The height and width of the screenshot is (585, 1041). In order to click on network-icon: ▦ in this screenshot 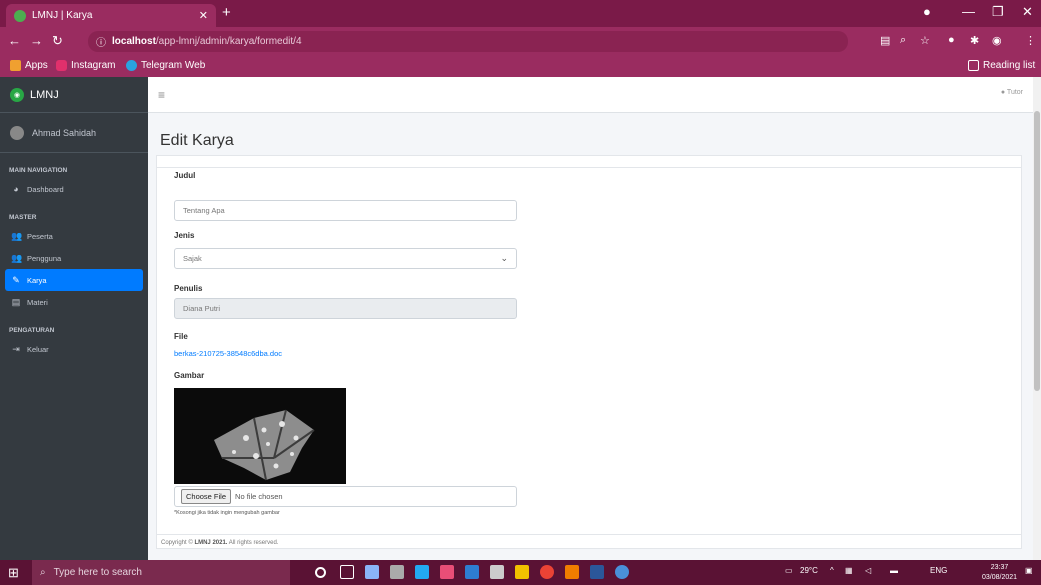, I will do `click(849, 570)`.